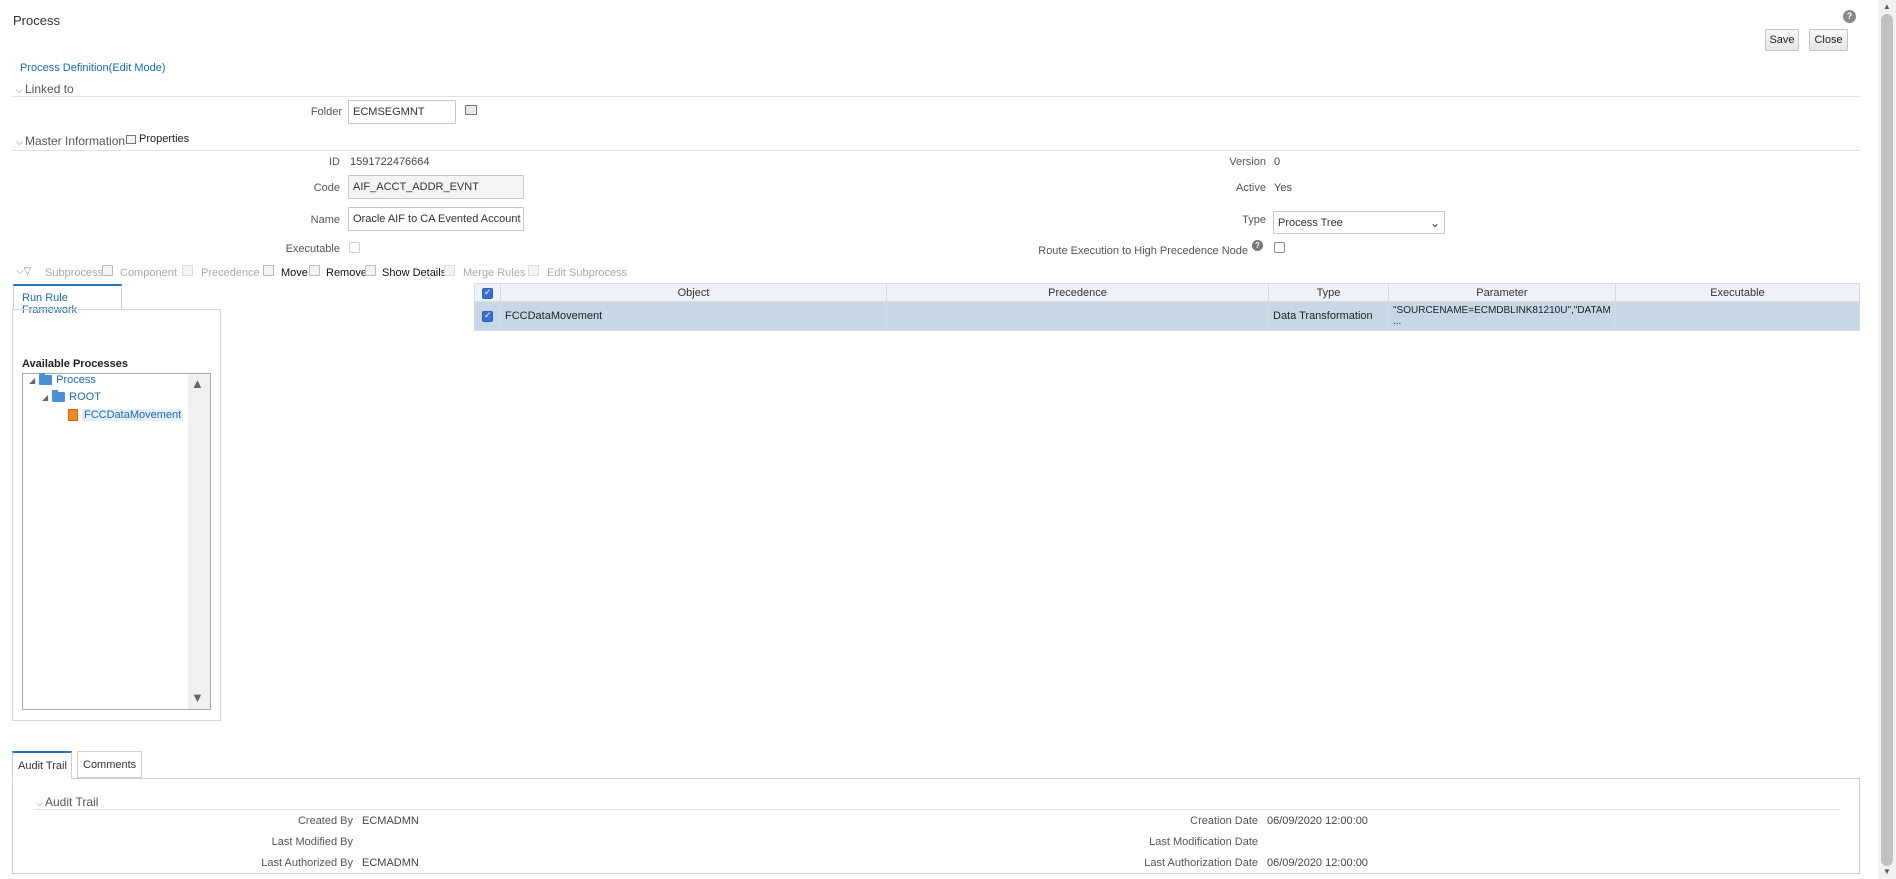 This screenshot has height=879, width=1896. What do you see at coordinates (494, 273) in the screenshot?
I see `merge-rules-button: Merge Rules` at bounding box center [494, 273].